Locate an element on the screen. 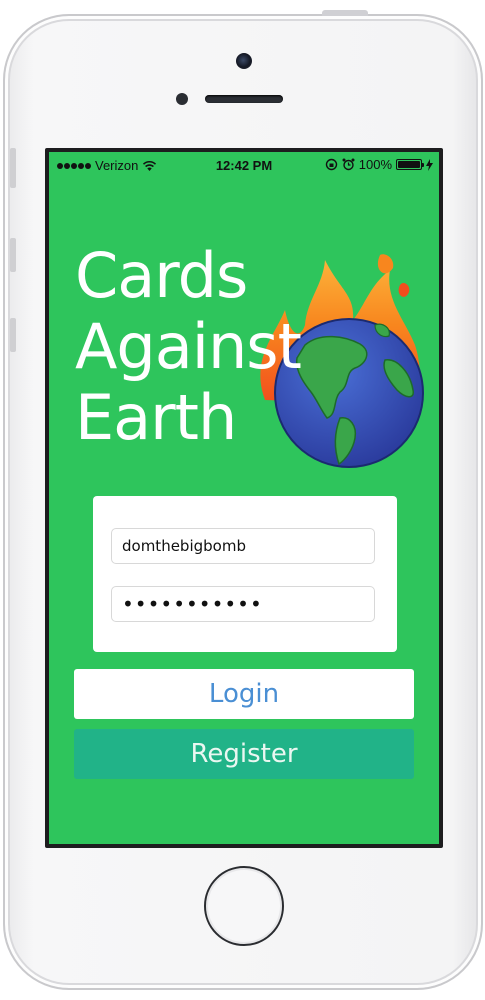  sleep-wake-button is located at coordinates (345, 13).